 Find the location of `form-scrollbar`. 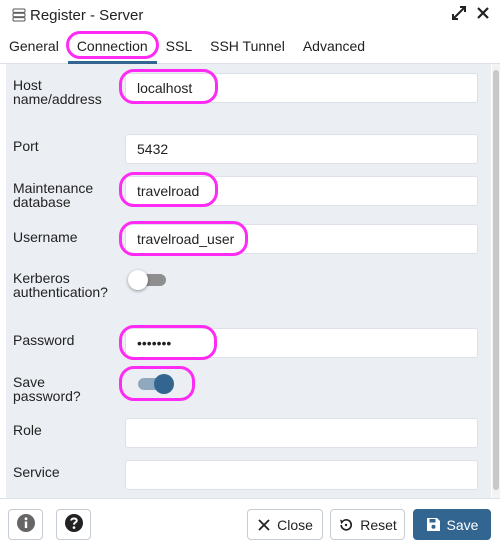

form-scrollbar is located at coordinates (496, 281).